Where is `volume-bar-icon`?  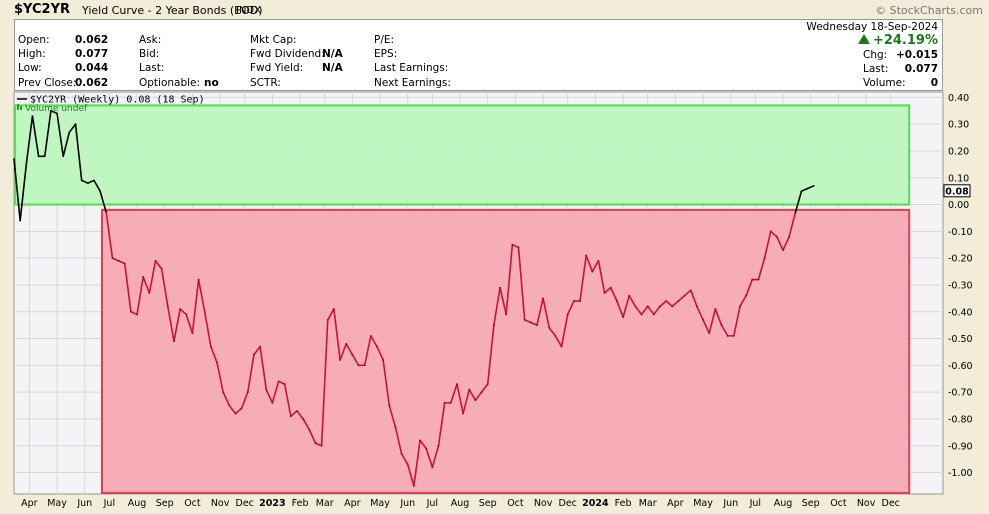
volume-bar-icon is located at coordinates (21, 108).